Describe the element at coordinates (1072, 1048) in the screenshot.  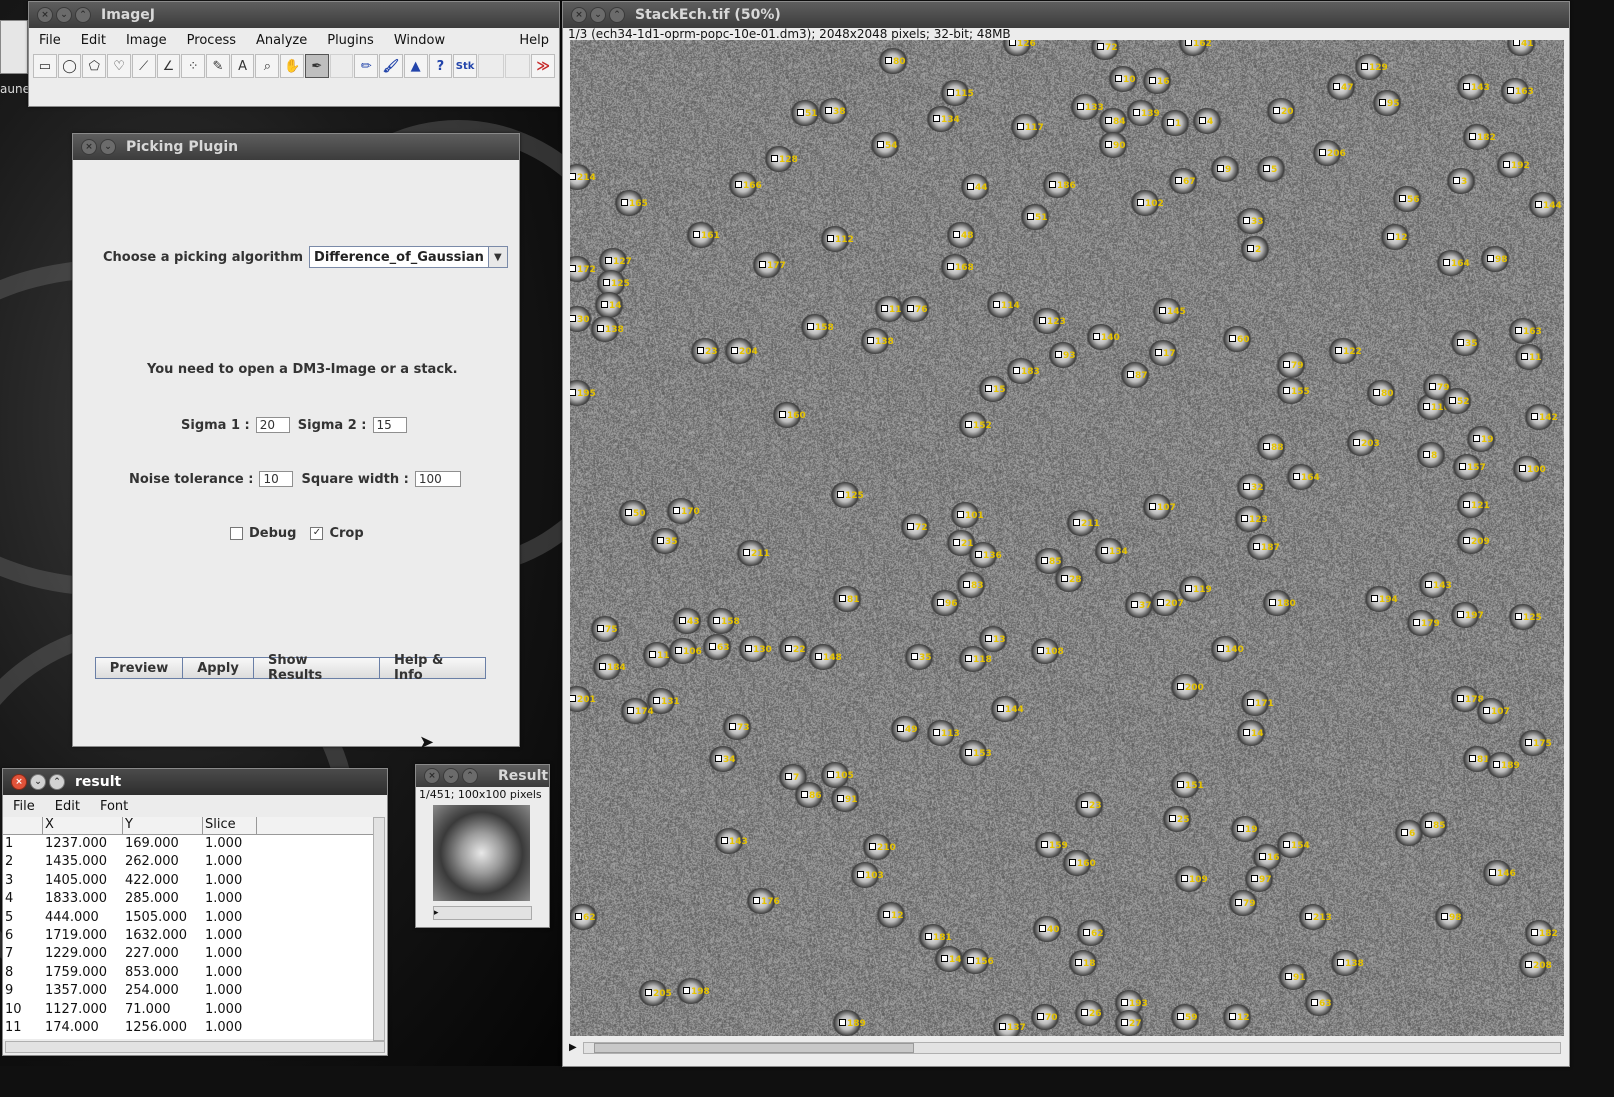
I see `stack-slice-scrollbar` at that location.